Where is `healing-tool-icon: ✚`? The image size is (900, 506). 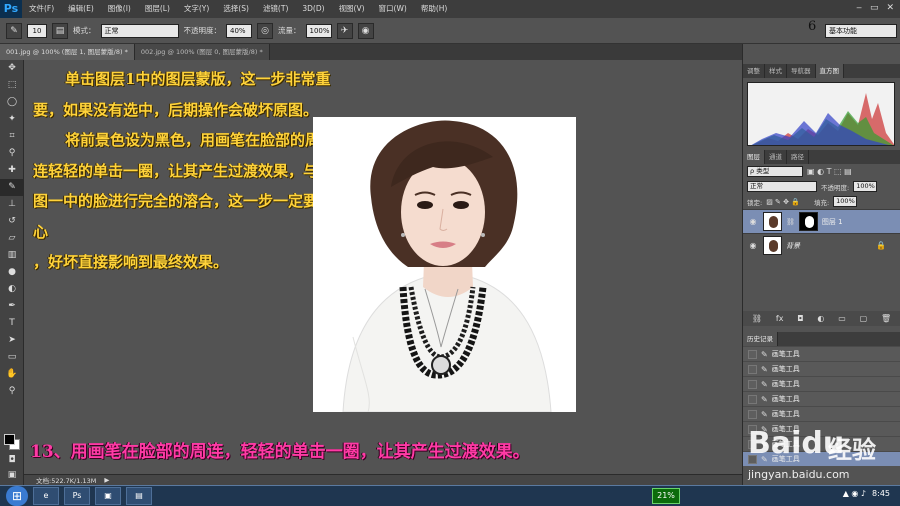 healing-tool-icon: ✚ is located at coordinates (12, 170).